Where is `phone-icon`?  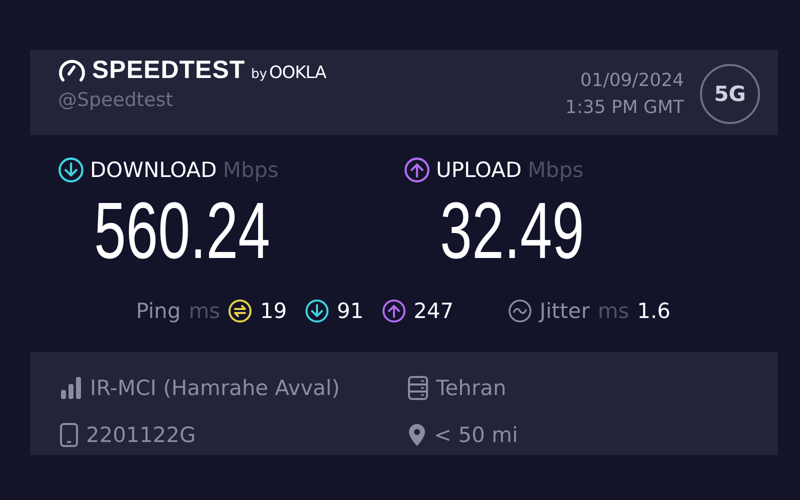 phone-icon is located at coordinates (69, 435).